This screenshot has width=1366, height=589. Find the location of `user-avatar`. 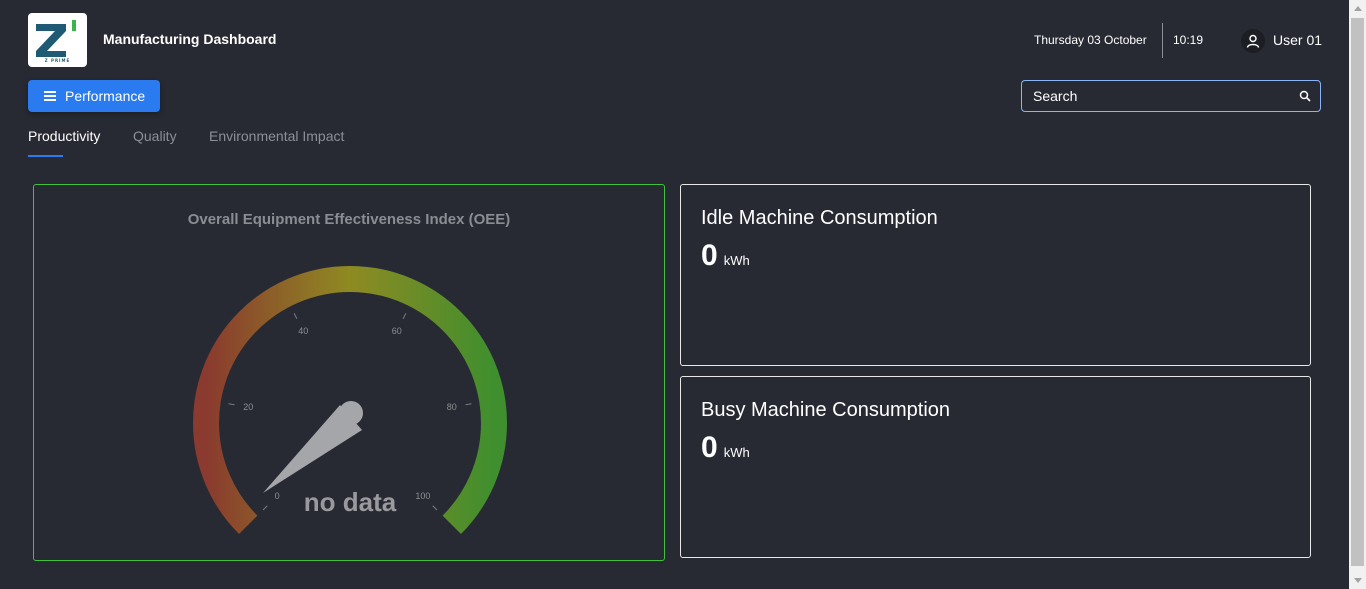

user-avatar is located at coordinates (1253, 41).